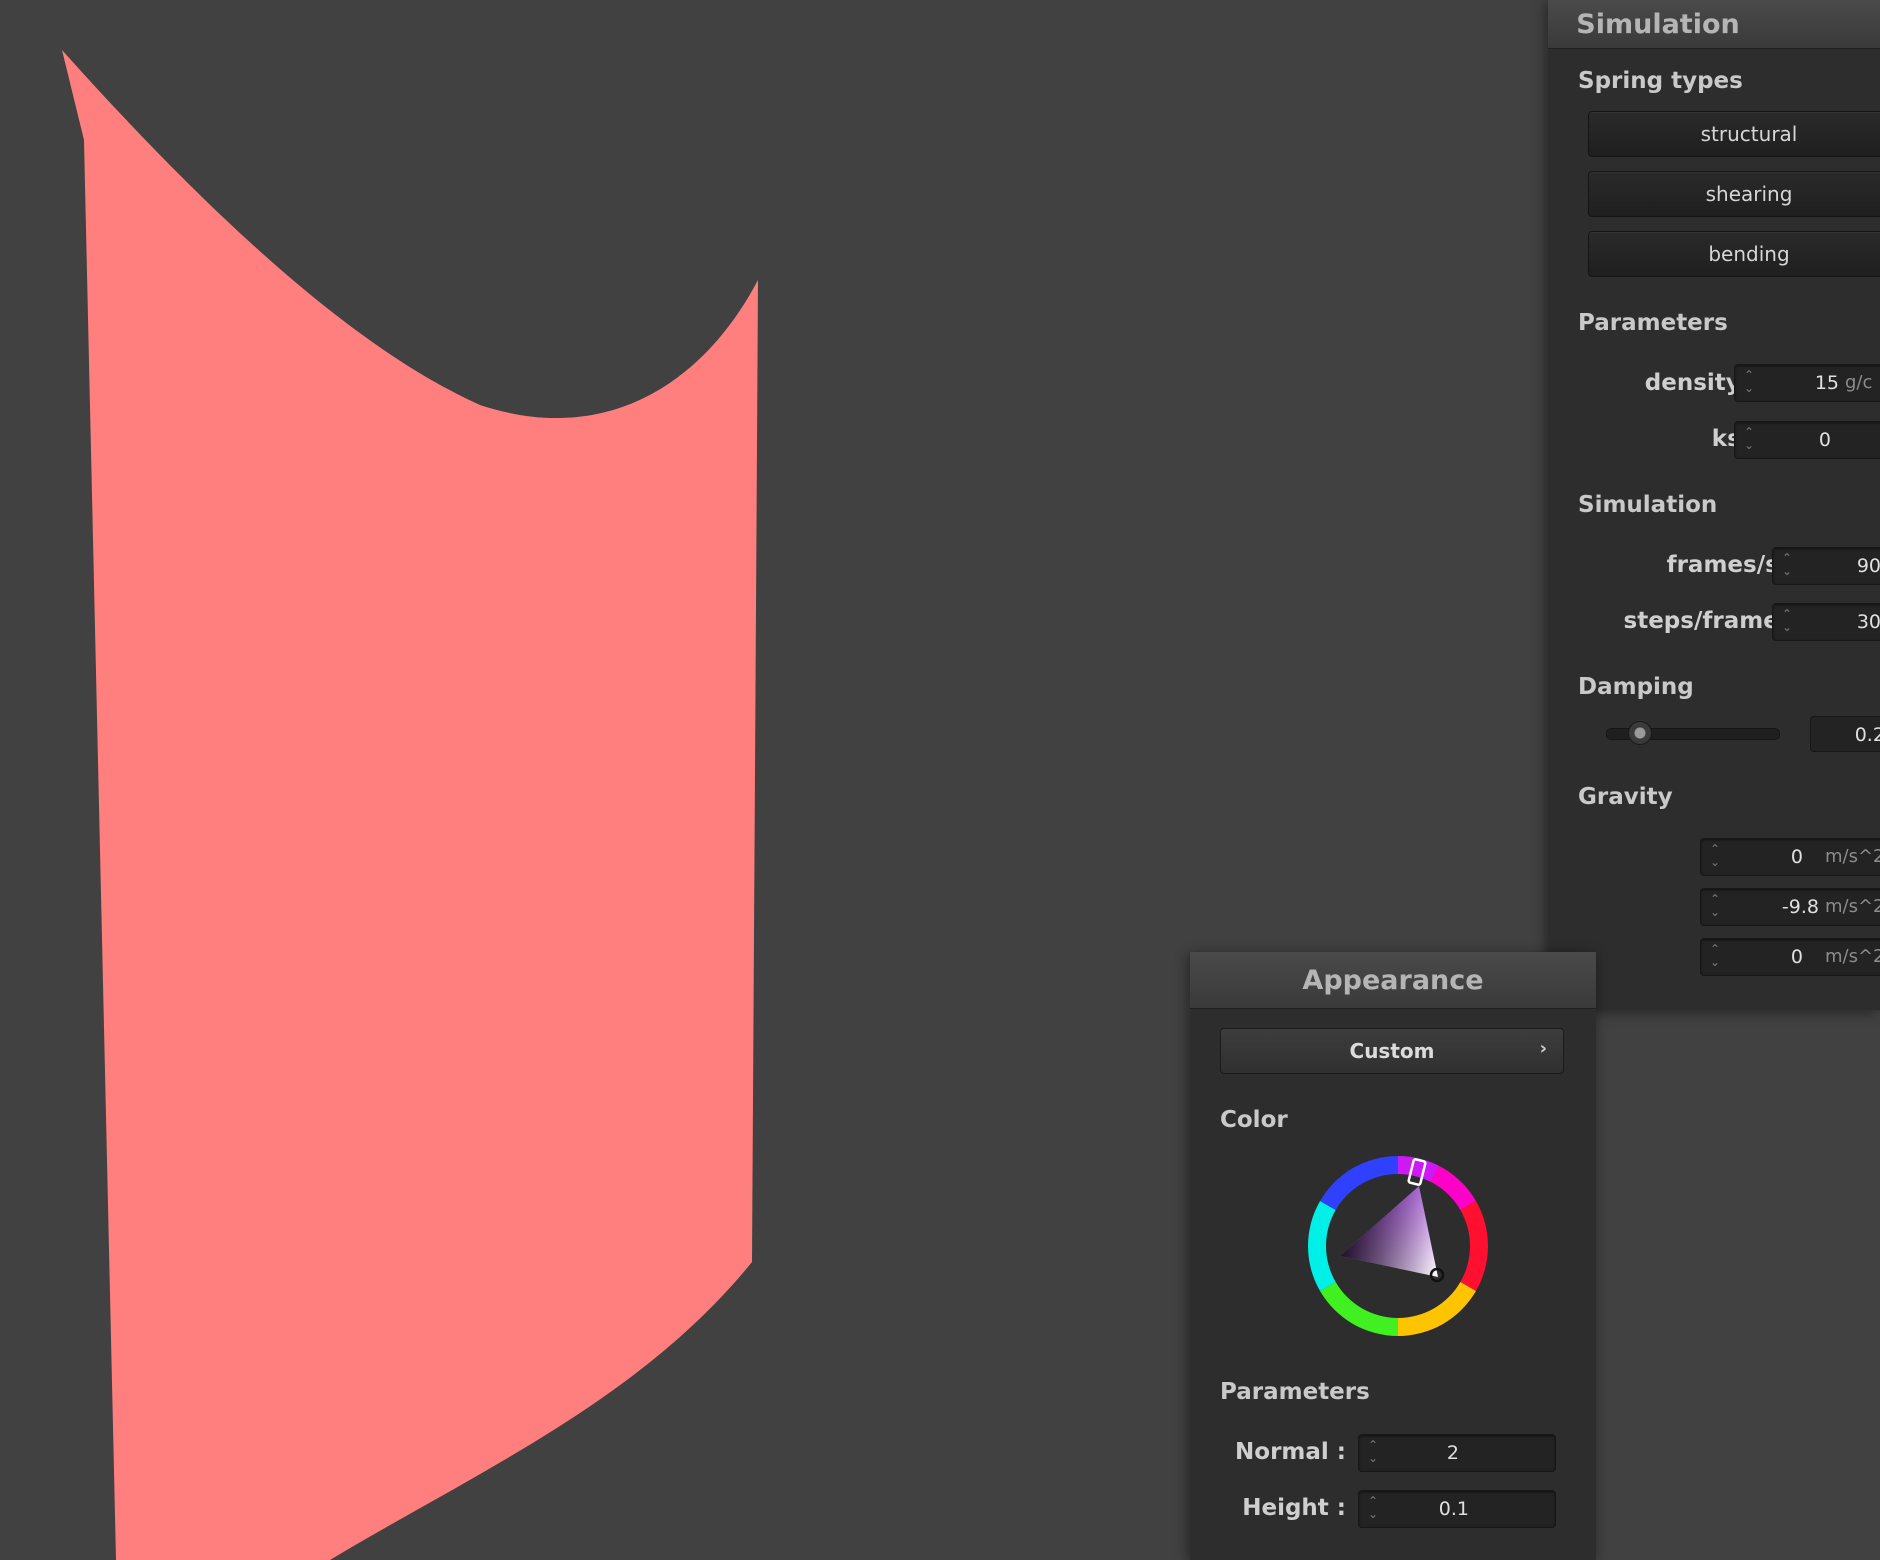 The width and height of the screenshot is (1880, 1560). I want to click on gravity-x-value: 0, so click(1796, 857).